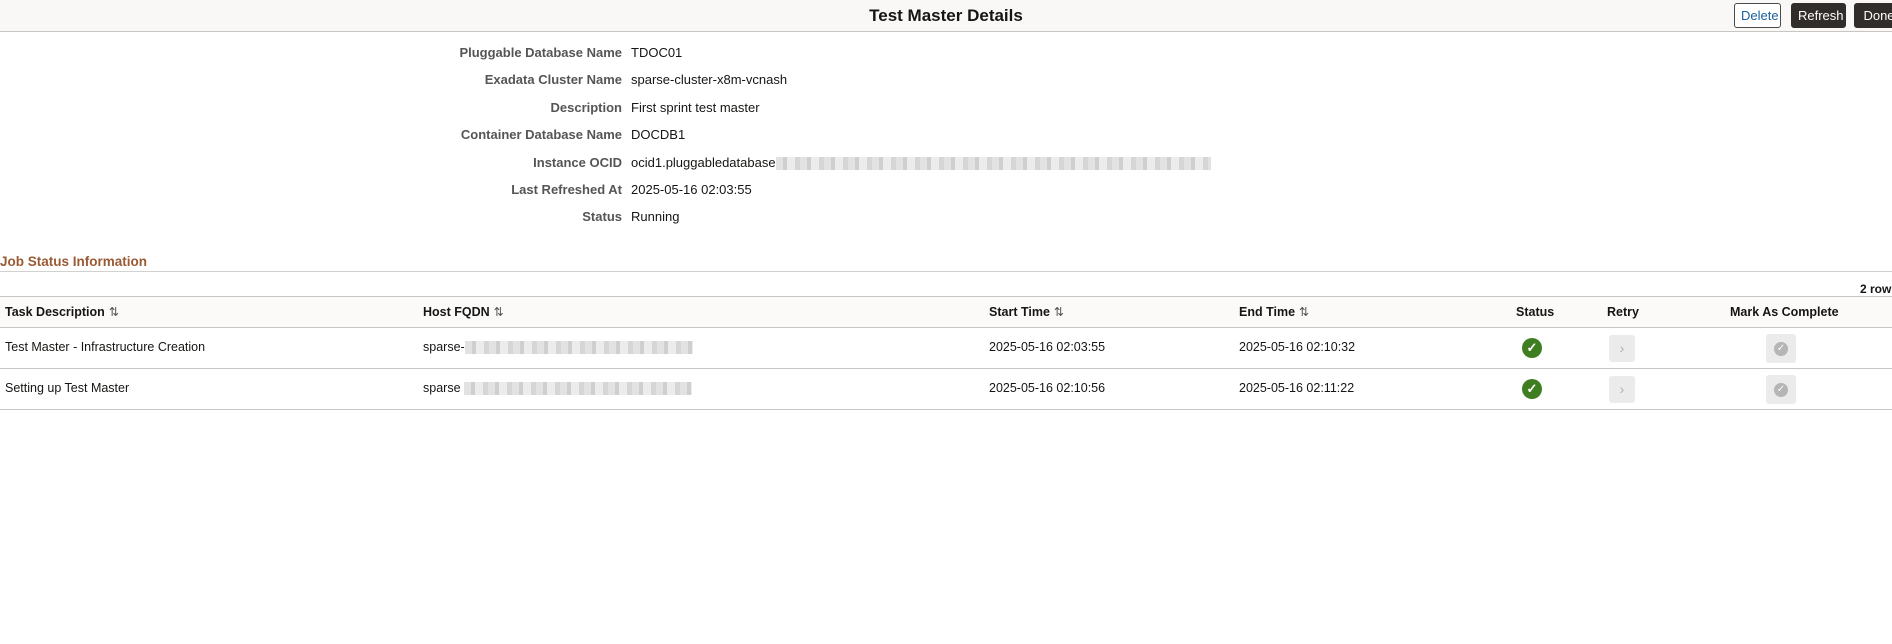 The image size is (1892, 644). Describe the element at coordinates (105, 347) in the screenshot. I see `cell-task: Test Master - Infrastructure Creation` at that location.